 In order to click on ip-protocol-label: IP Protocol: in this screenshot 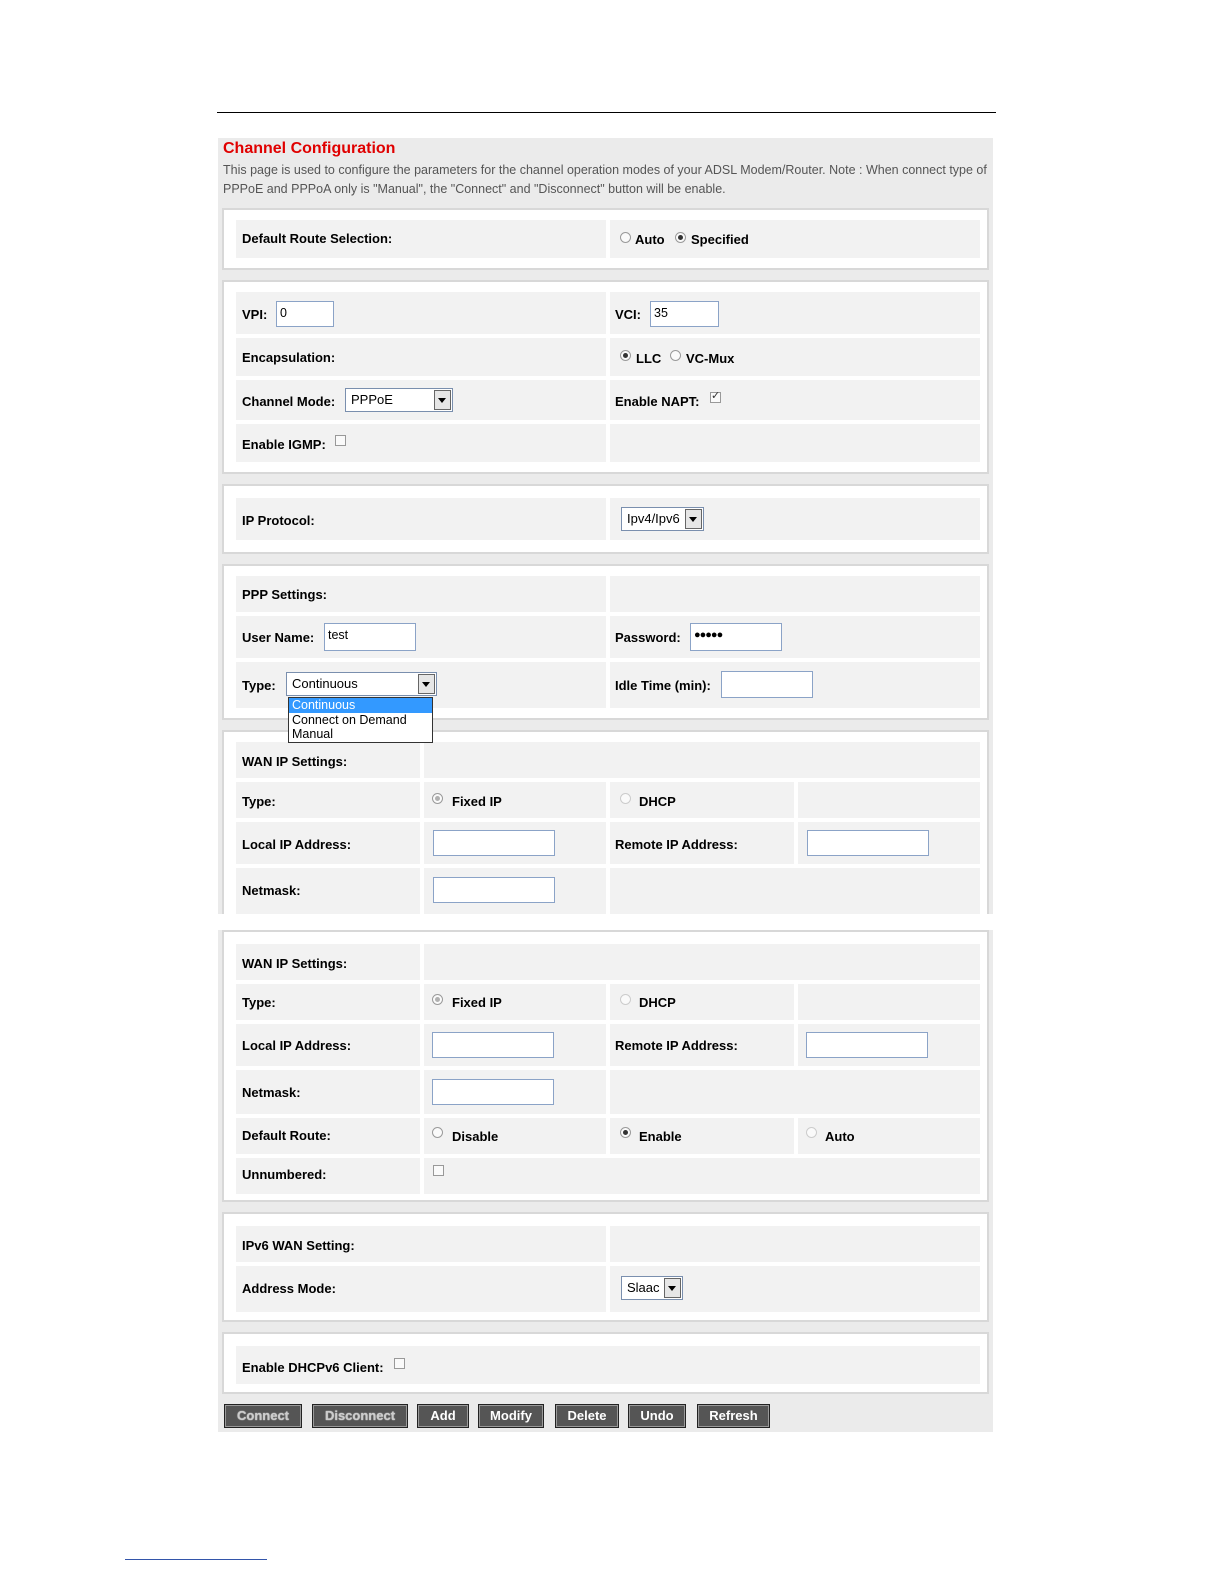, I will do `click(278, 520)`.